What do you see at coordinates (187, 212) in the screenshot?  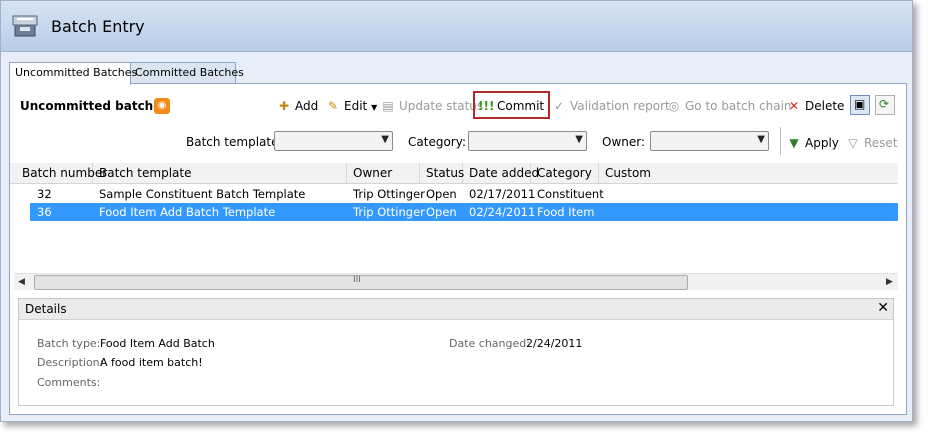 I see `cell-batch-template: Food Item Add Batch Template` at bounding box center [187, 212].